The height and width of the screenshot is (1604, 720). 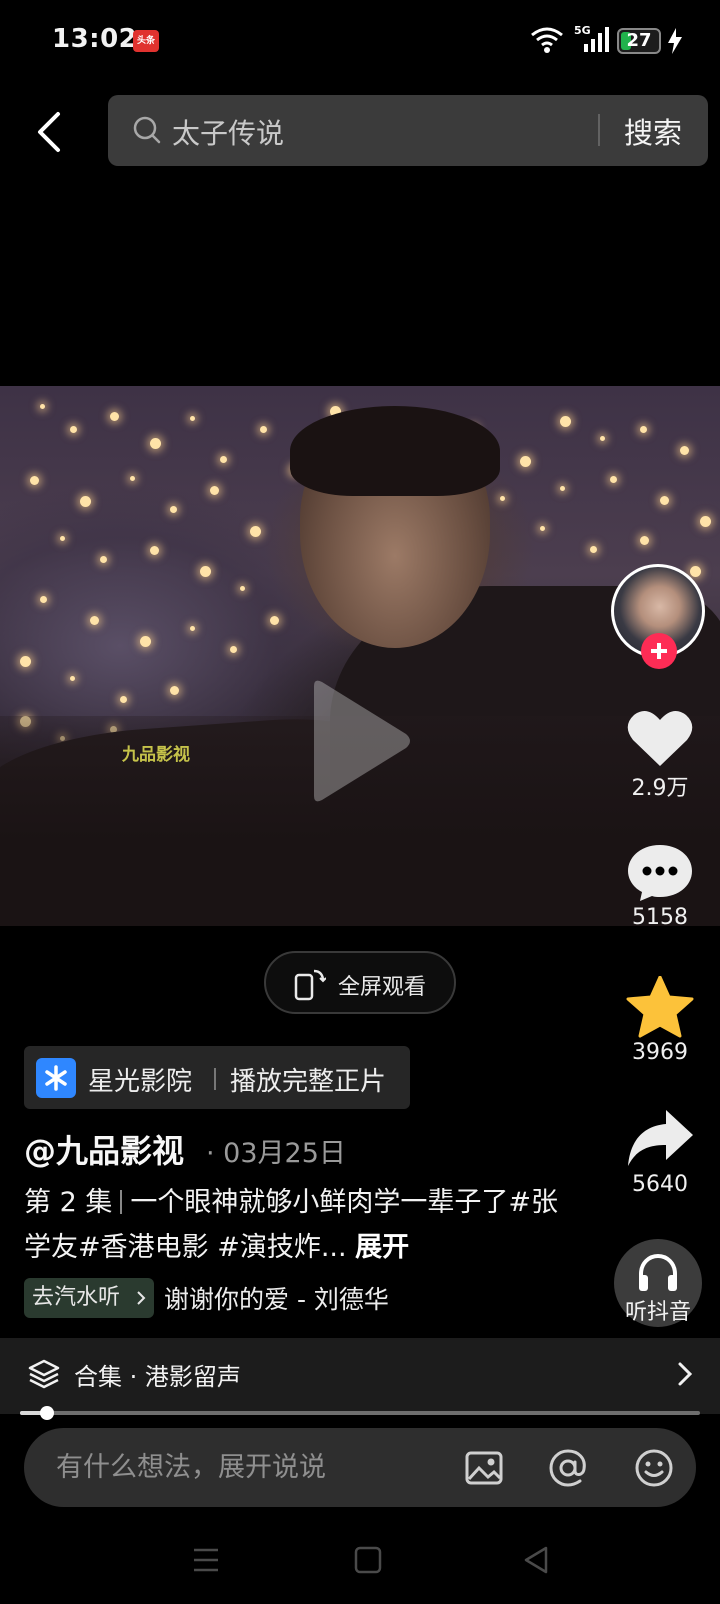 What do you see at coordinates (95, 39) in the screenshot?
I see `status-time: 13:02` at bounding box center [95, 39].